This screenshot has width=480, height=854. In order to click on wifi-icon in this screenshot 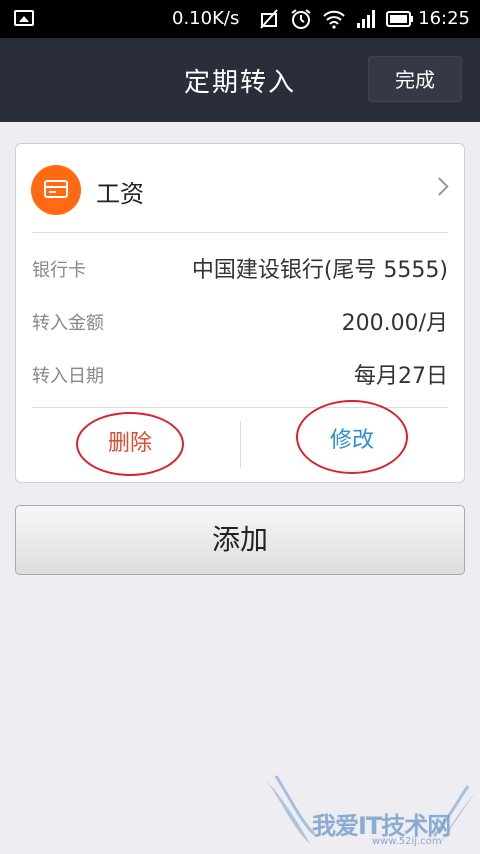, I will do `click(334, 19)`.